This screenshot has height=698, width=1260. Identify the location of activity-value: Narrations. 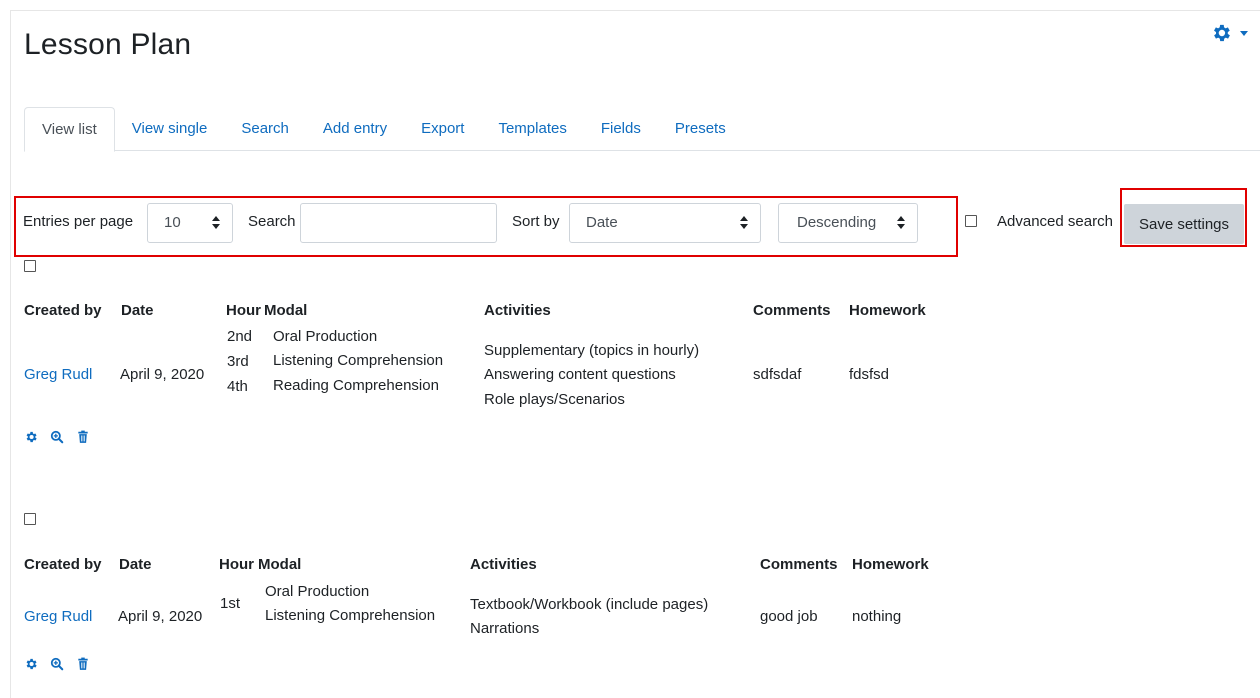
(505, 628).